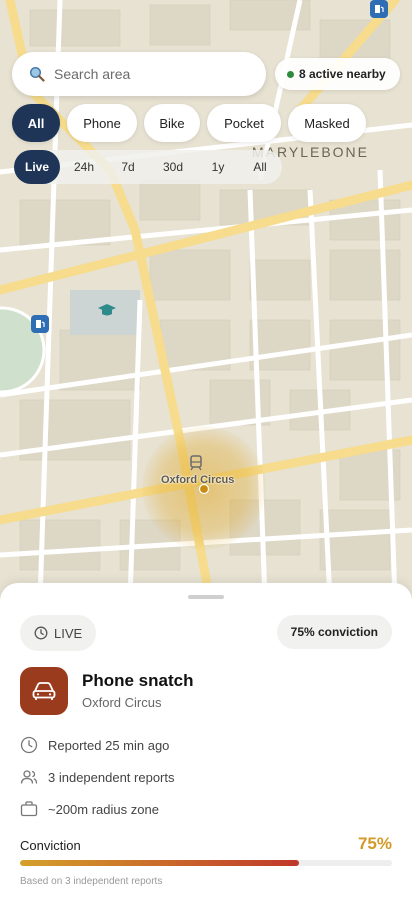 The image size is (412, 915). Describe the element at coordinates (29, 777) in the screenshot. I see `users-icon` at that location.